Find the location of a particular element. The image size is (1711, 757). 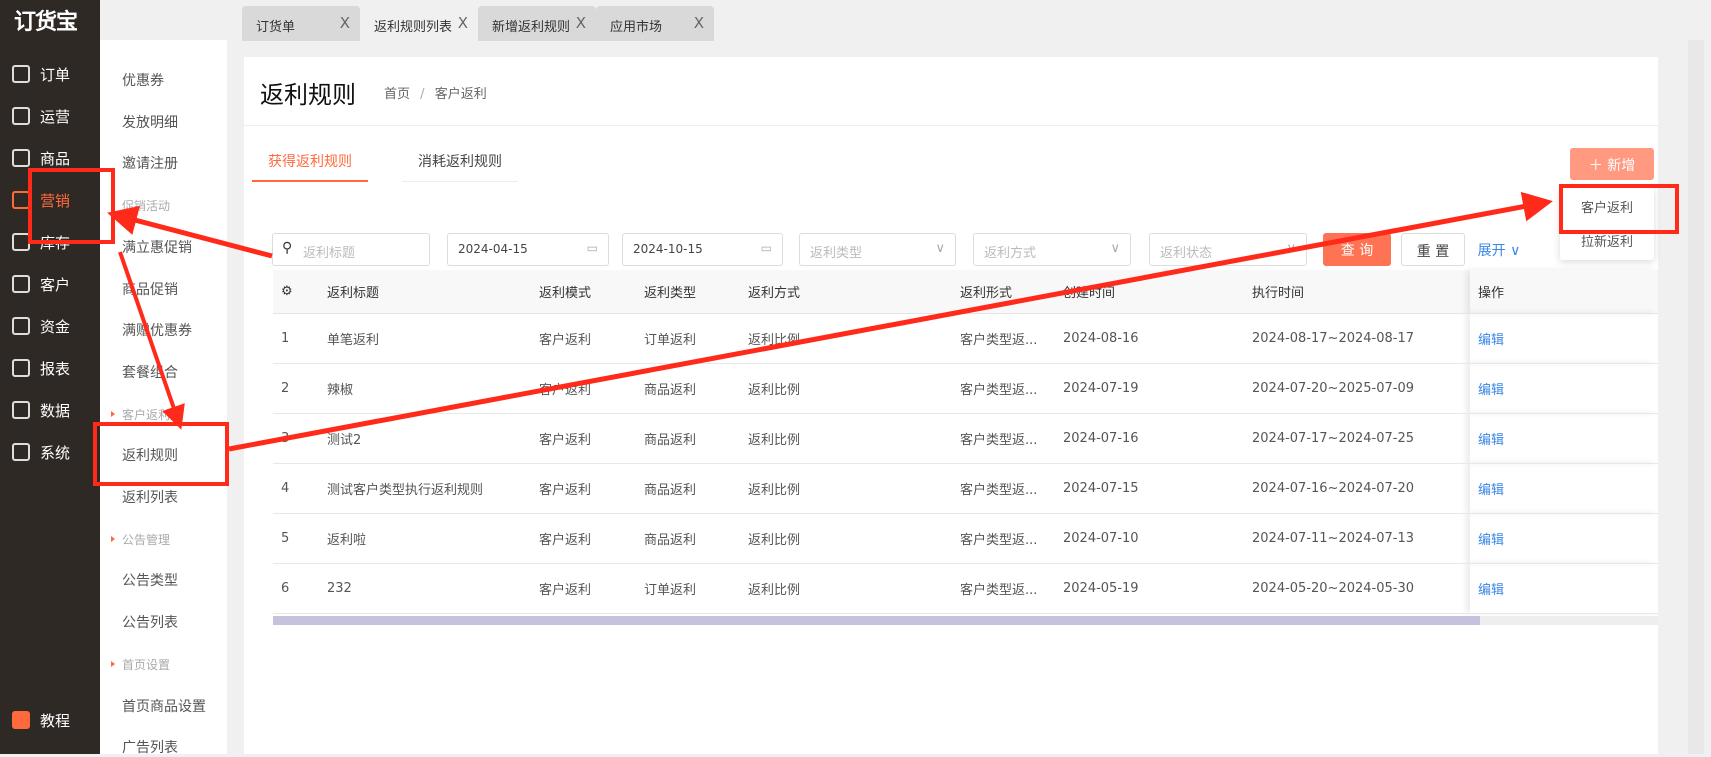

window-tab: 新增返利规则 X is located at coordinates (537, 23).